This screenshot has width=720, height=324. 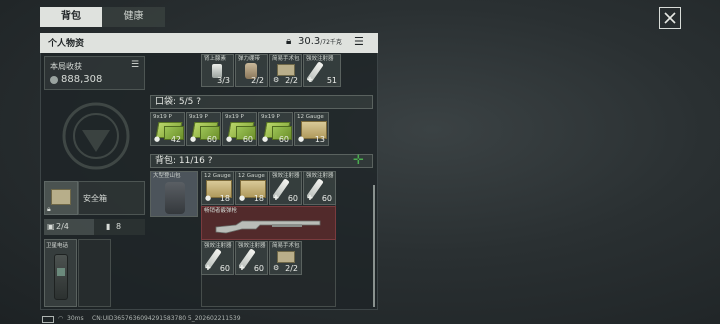 What do you see at coordinates (66, 66) in the screenshot?
I see `earnings-label: 本局收获` at bounding box center [66, 66].